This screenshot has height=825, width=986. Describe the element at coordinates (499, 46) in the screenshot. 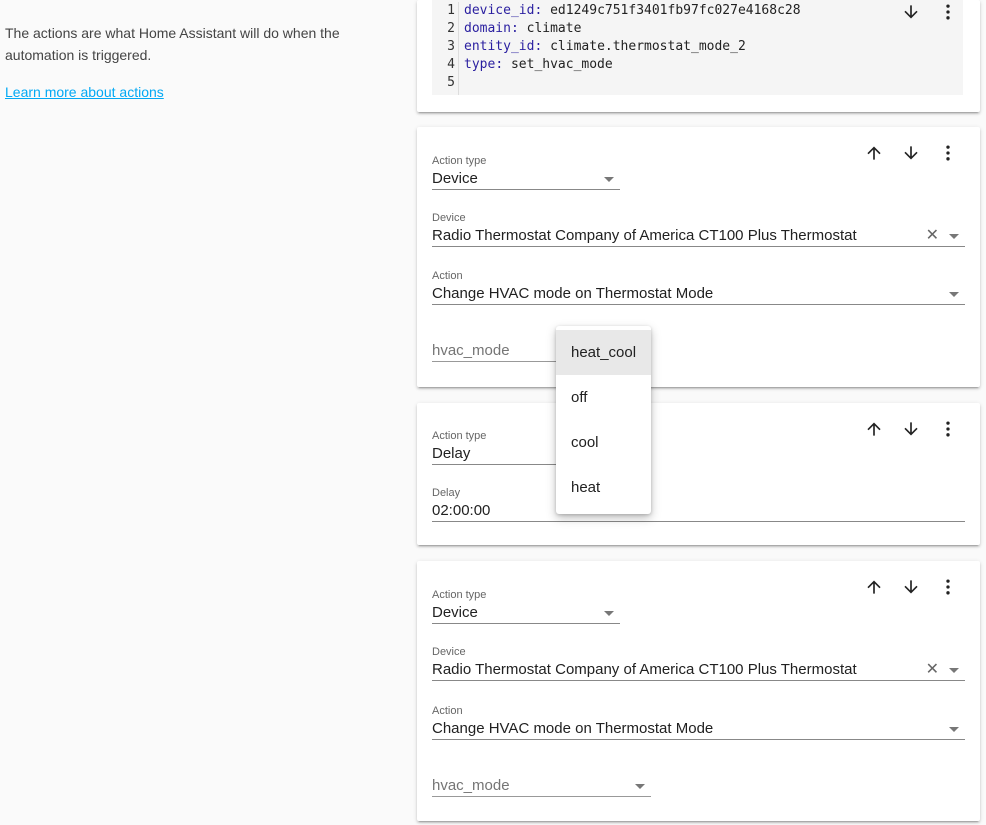

I see `code-key: entity_id` at that location.